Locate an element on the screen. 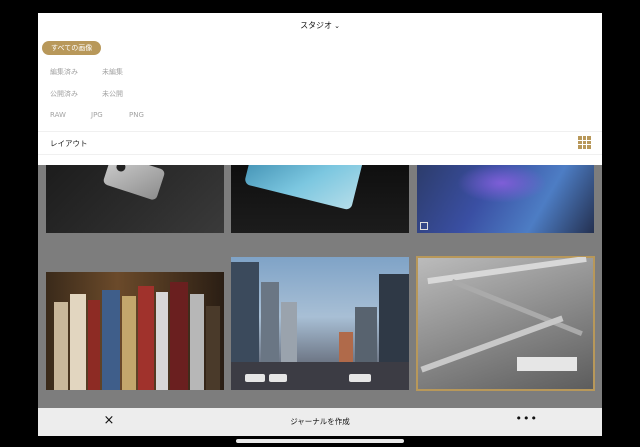  filter-published: 公開済み is located at coordinates (64, 94).